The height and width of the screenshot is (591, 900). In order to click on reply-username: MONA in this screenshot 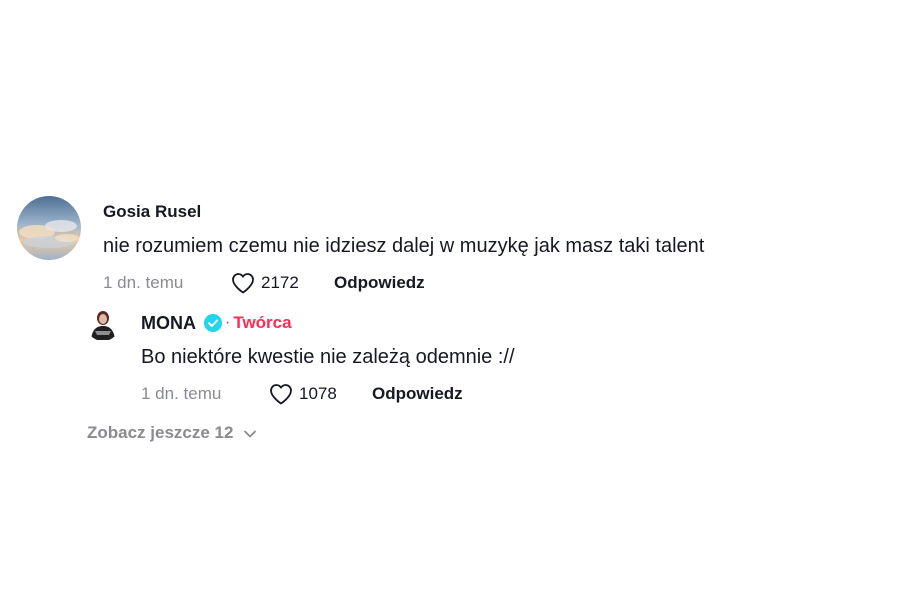, I will do `click(168, 323)`.